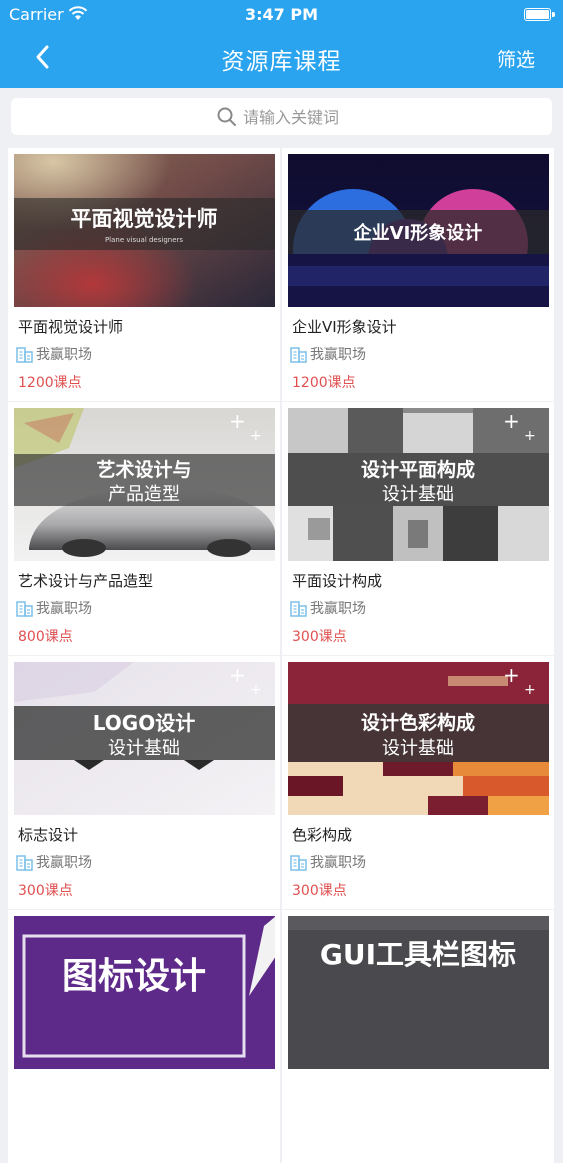  What do you see at coordinates (45, 637) in the screenshot?
I see `course-price: 800课点` at bounding box center [45, 637].